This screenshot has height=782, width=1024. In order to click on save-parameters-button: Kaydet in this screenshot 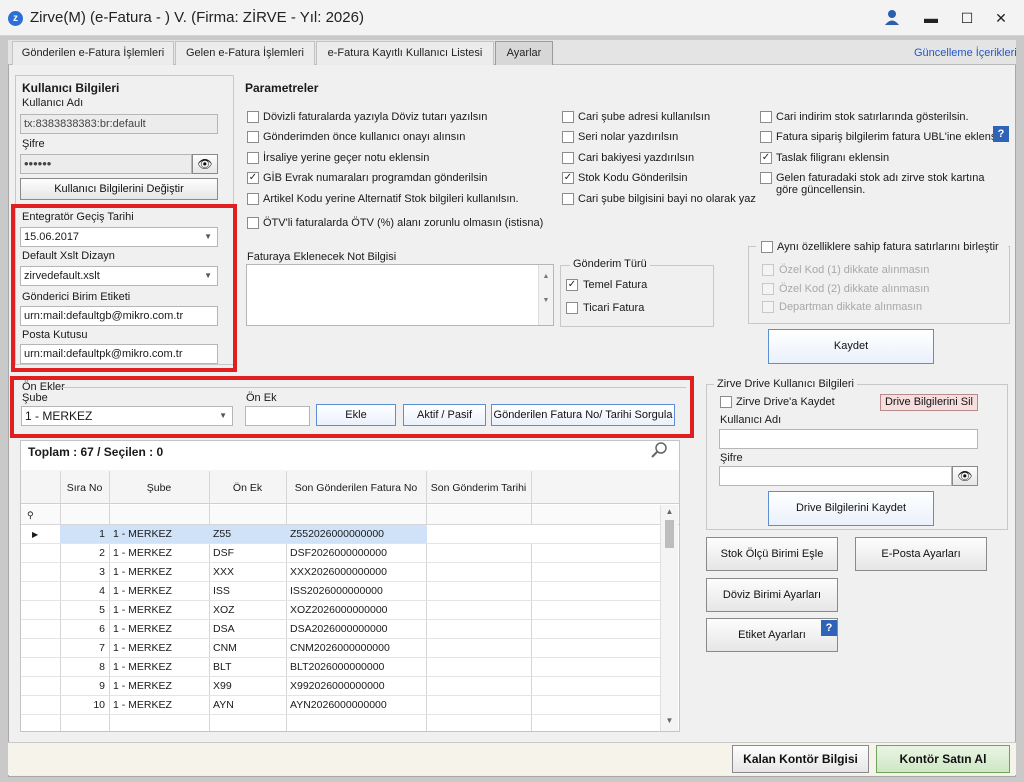, I will do `click(851, 346)`.